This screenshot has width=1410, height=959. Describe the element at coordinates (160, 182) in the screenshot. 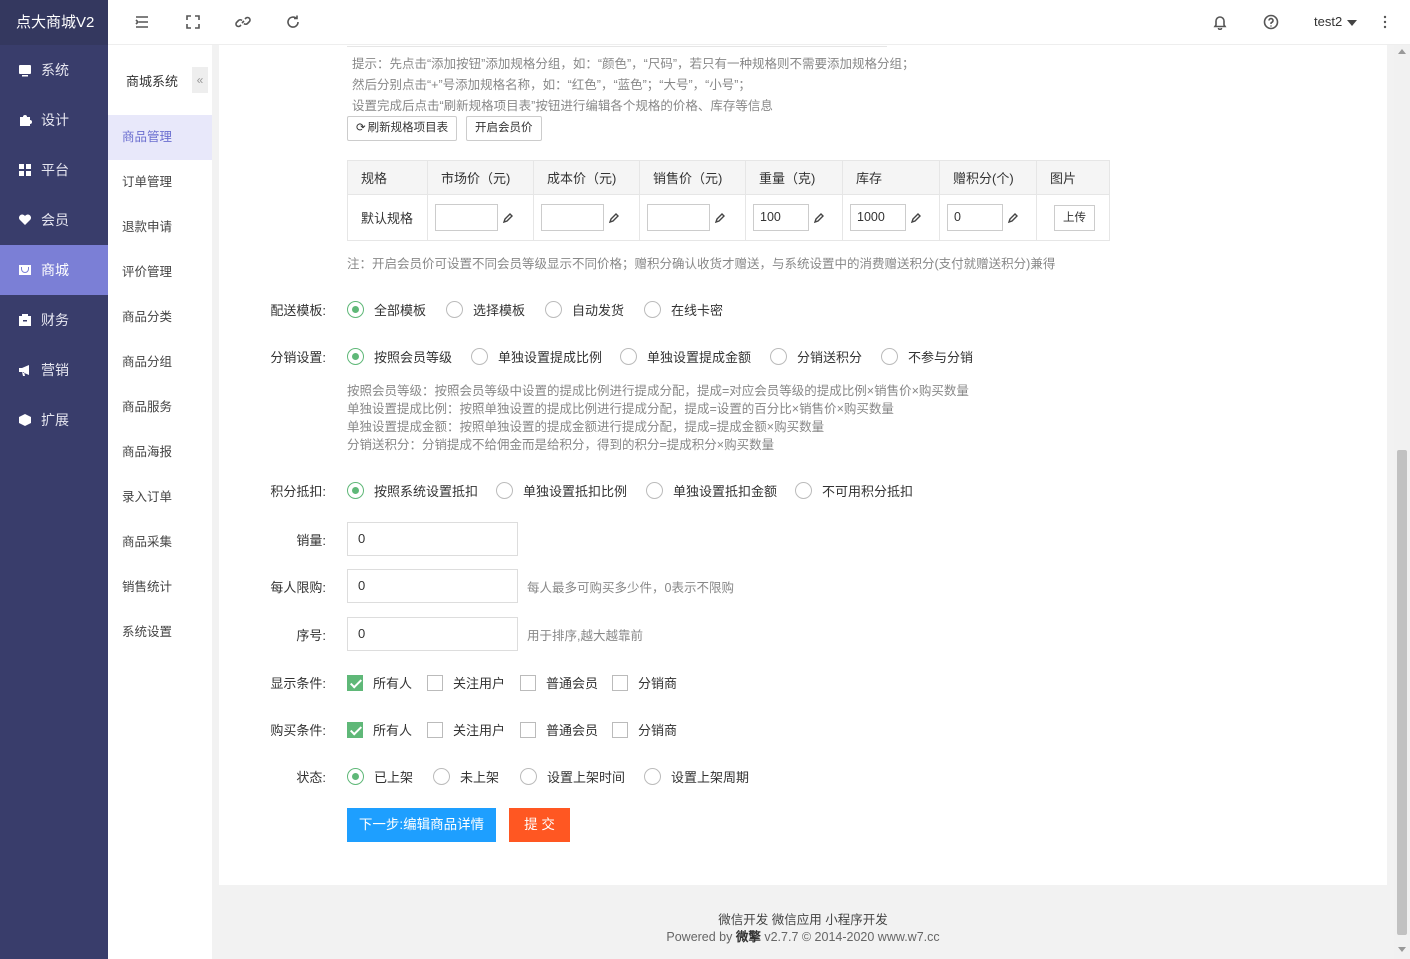

I see `subnav-item-orders: 订单管理` at that location.